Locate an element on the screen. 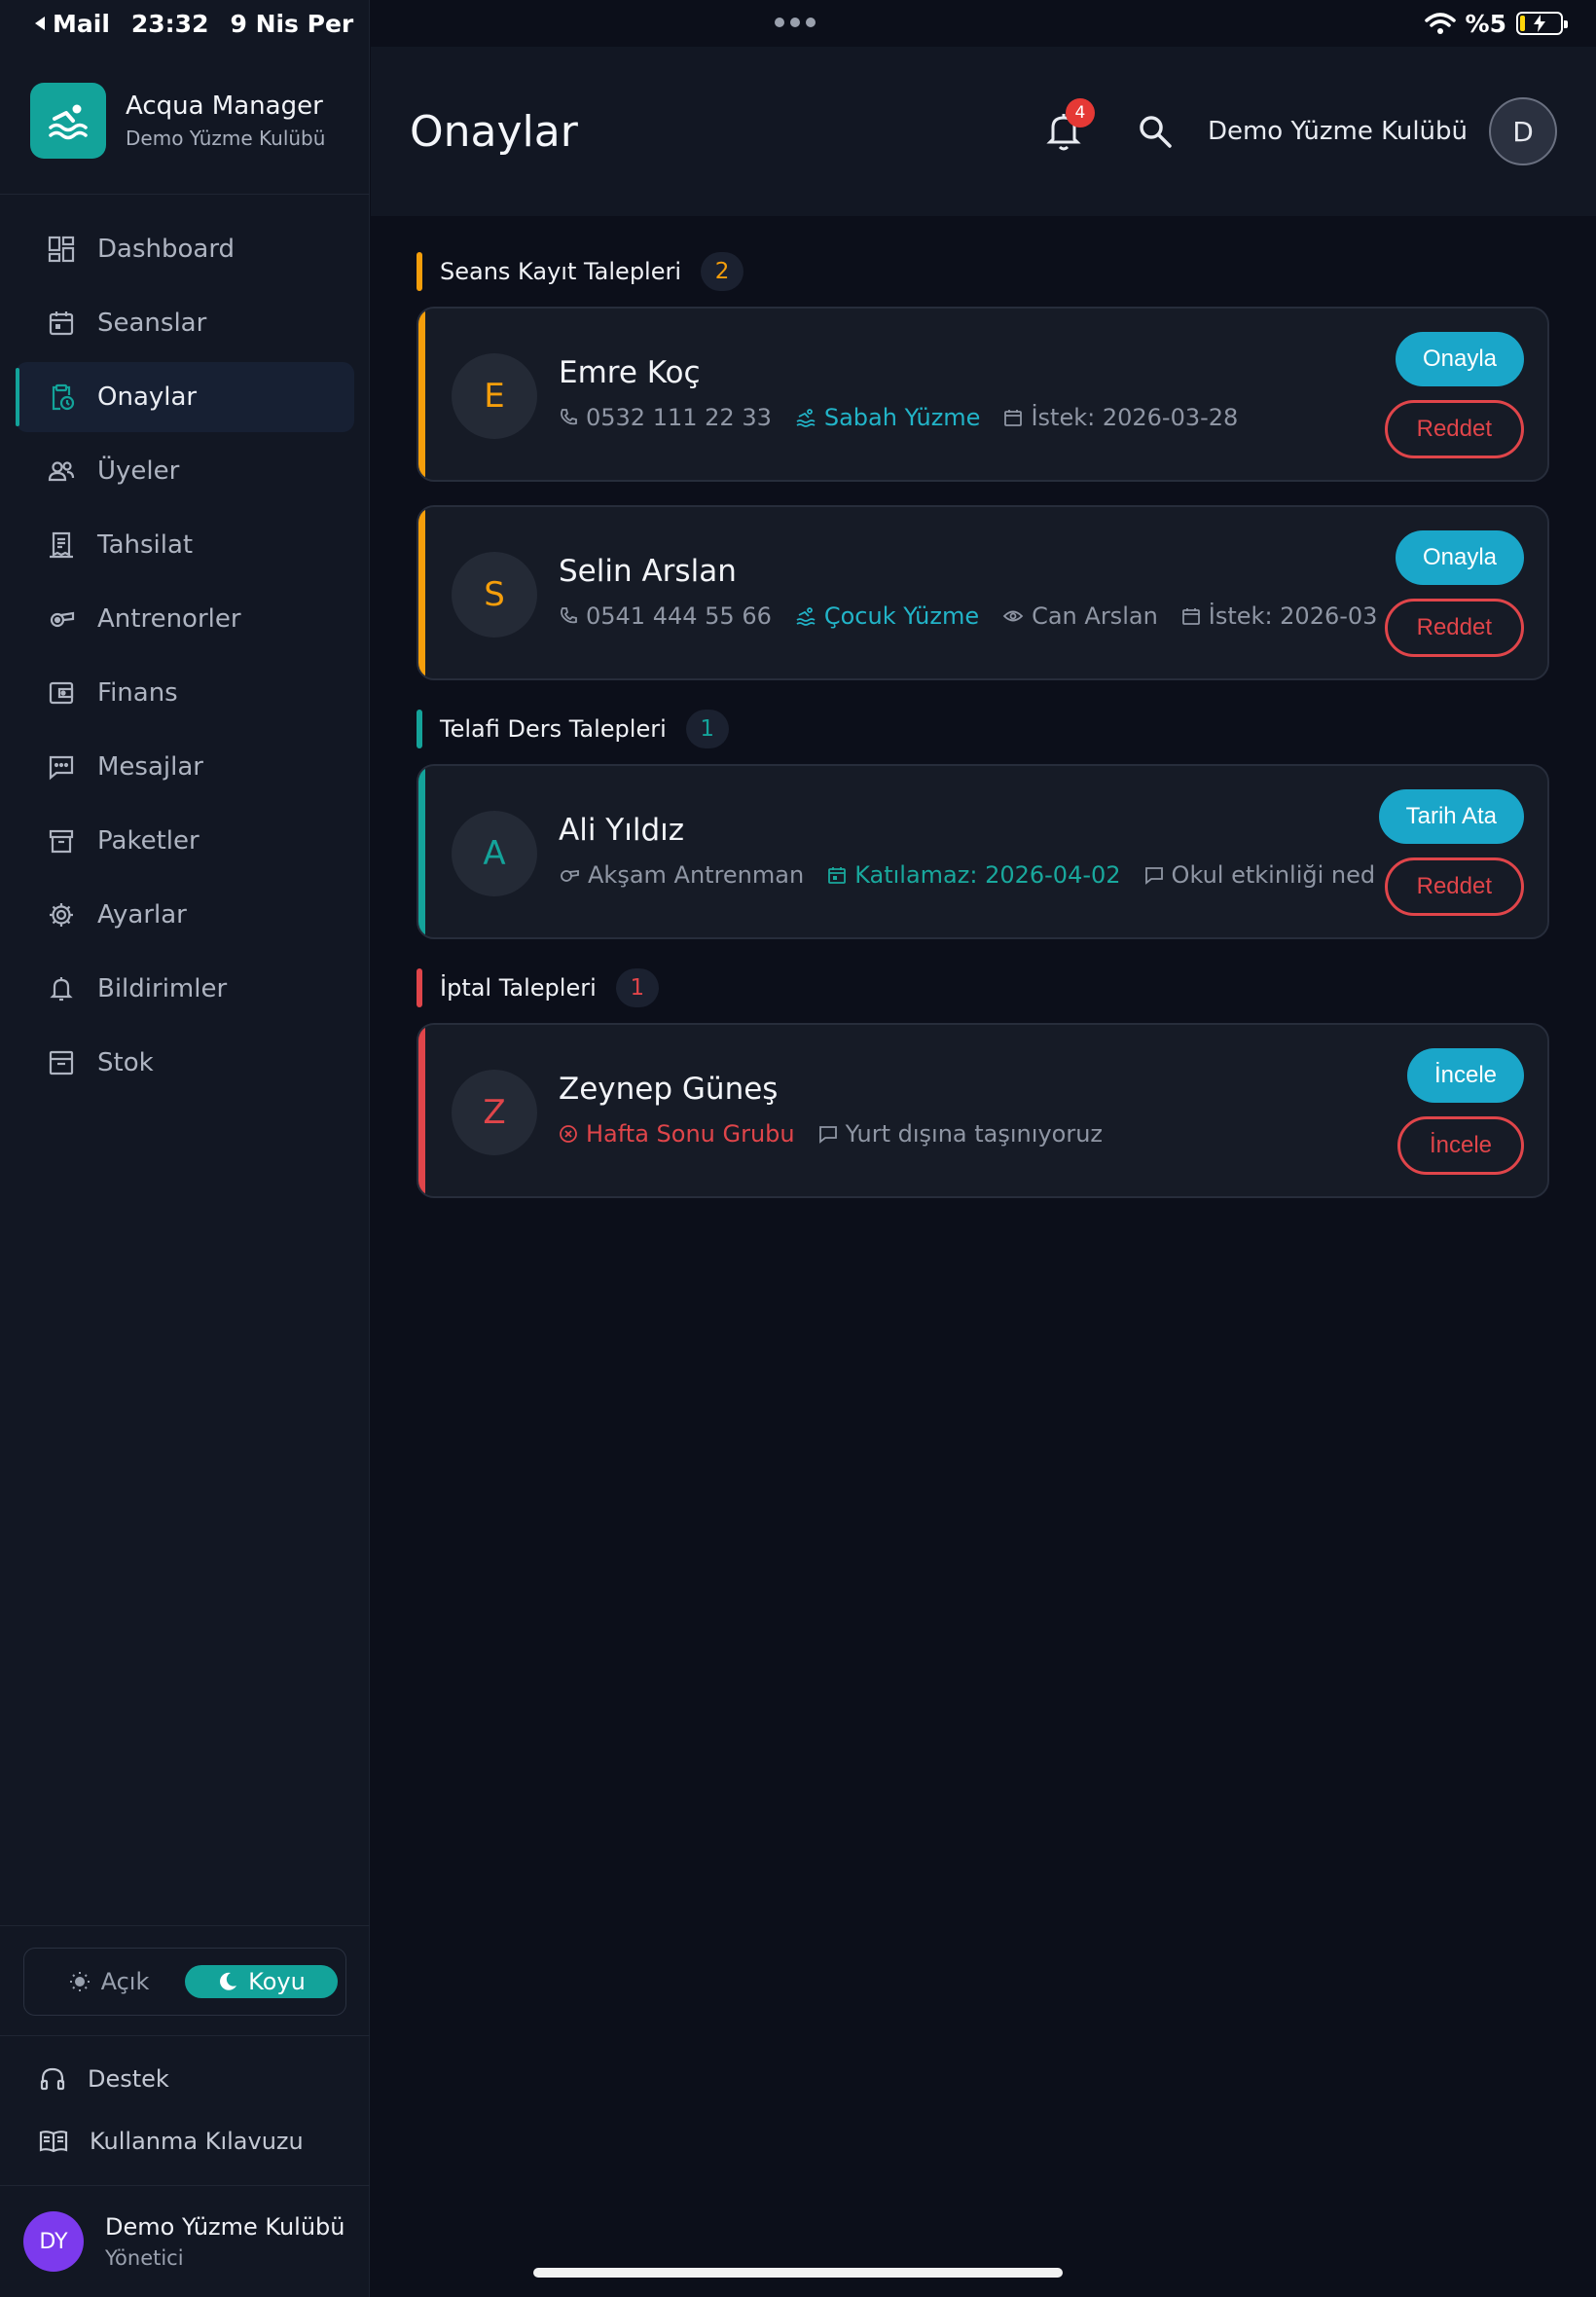 This screenshot has height=2297, width=1596. theme-toggle: Açık Koyu is located at coordinates (185, 1982).